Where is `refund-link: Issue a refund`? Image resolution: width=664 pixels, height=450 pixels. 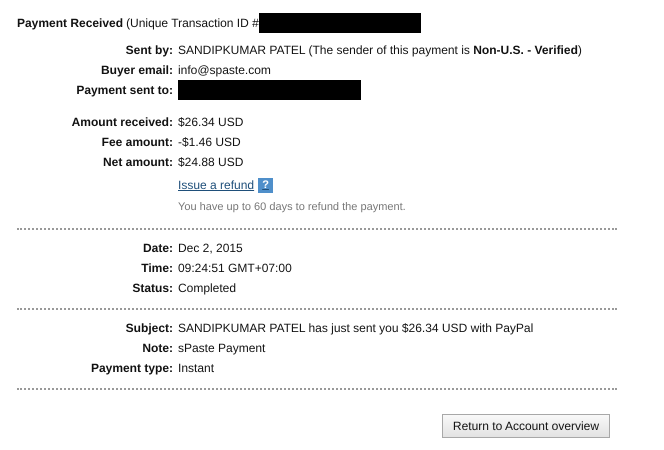 refund-link: Issue a refund is located at coordinates (216, 185).